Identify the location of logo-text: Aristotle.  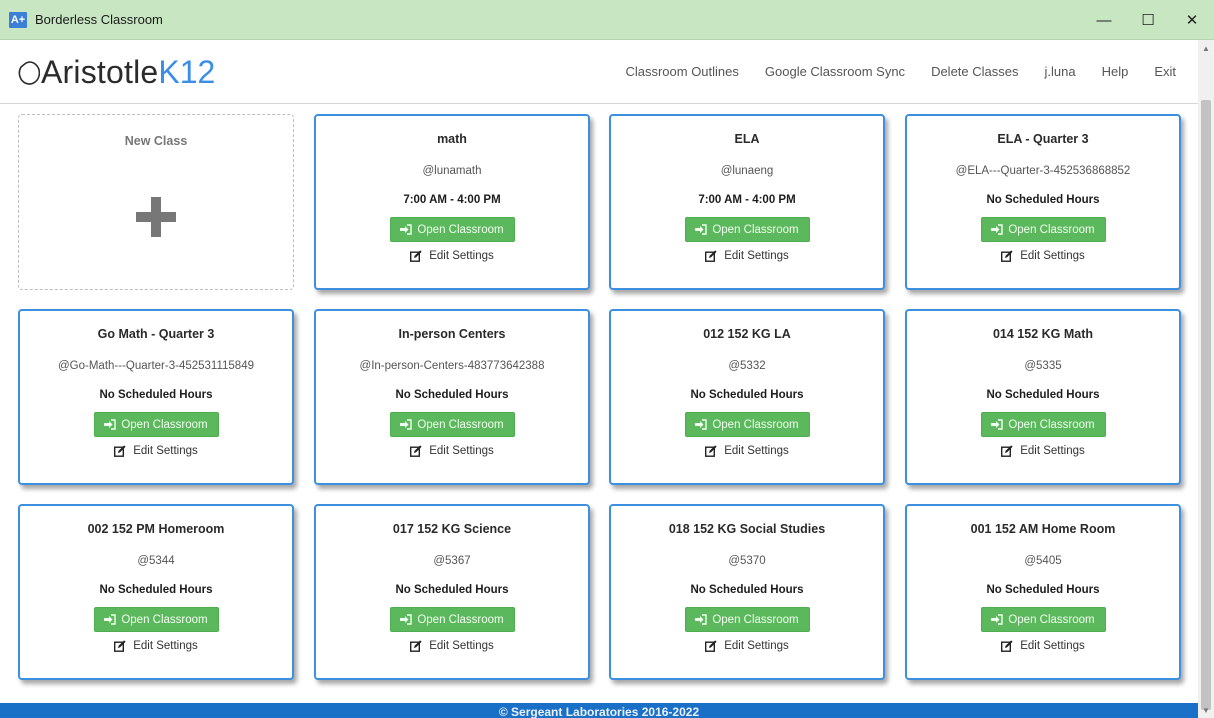
(100, 71).